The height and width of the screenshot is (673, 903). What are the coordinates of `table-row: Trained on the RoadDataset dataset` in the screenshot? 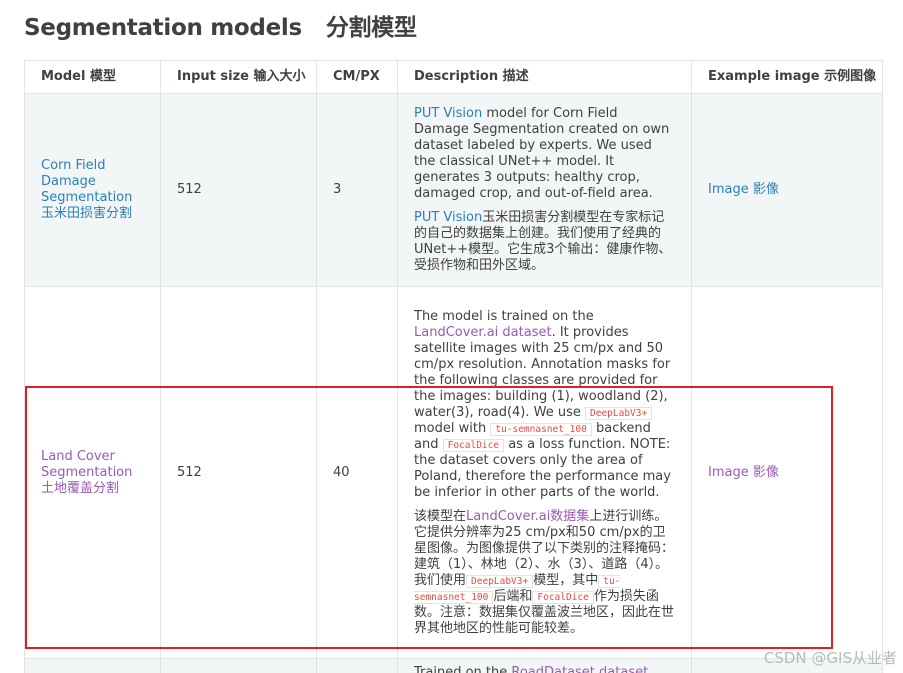 It's located at (453, 665).